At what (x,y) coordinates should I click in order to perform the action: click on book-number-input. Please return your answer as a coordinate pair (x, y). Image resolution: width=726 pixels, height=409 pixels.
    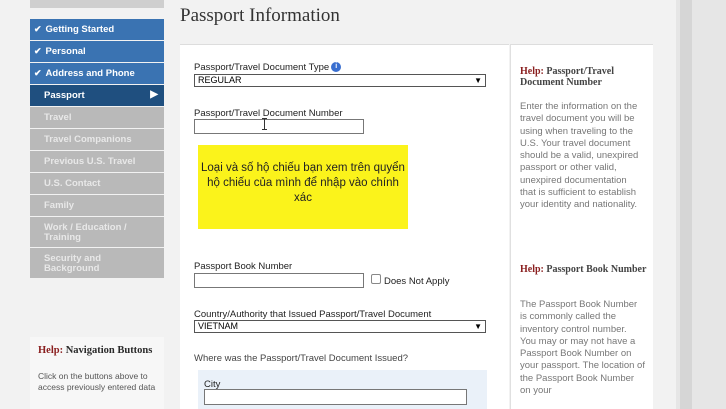
    Looking at the image, I should click on (279, 280).